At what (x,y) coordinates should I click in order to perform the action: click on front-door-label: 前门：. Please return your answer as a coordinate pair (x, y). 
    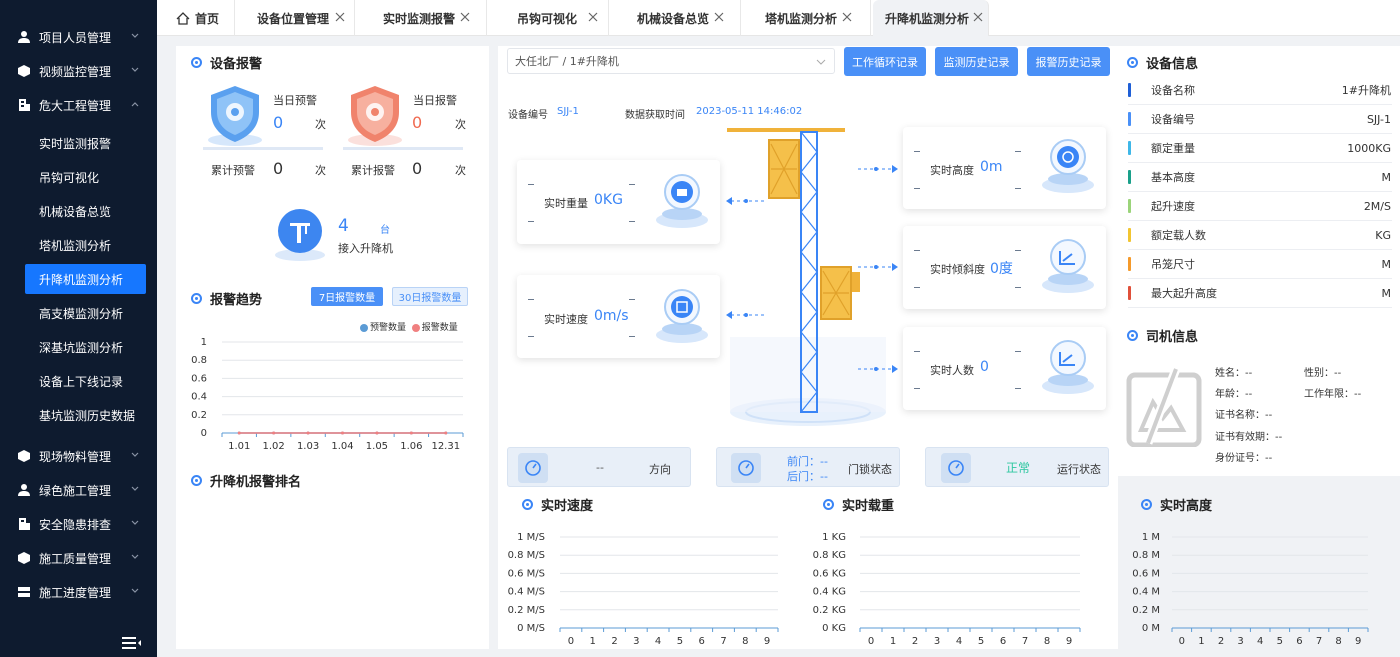
    Looking at the image, I should click on (803, 461).